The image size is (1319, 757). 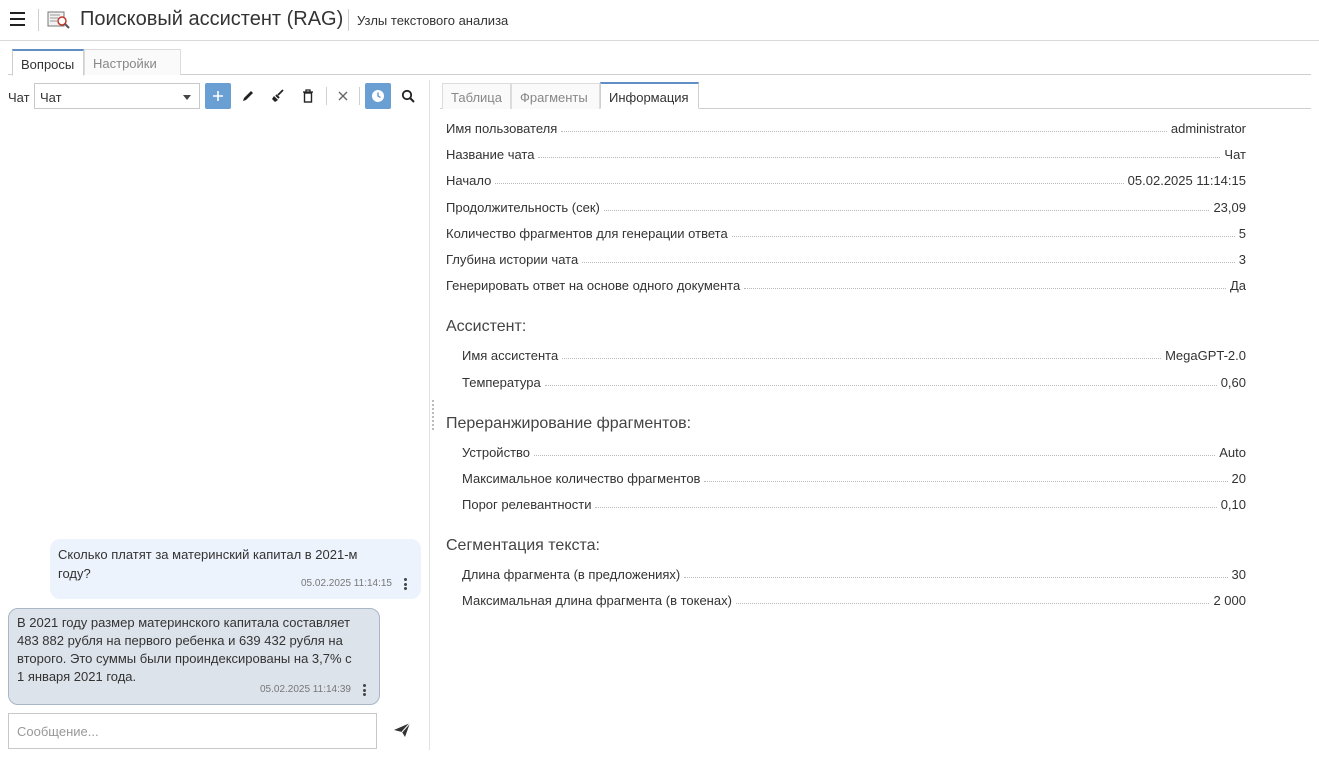 I want to click on chevron-down-icon, so click(x=187, y=97).